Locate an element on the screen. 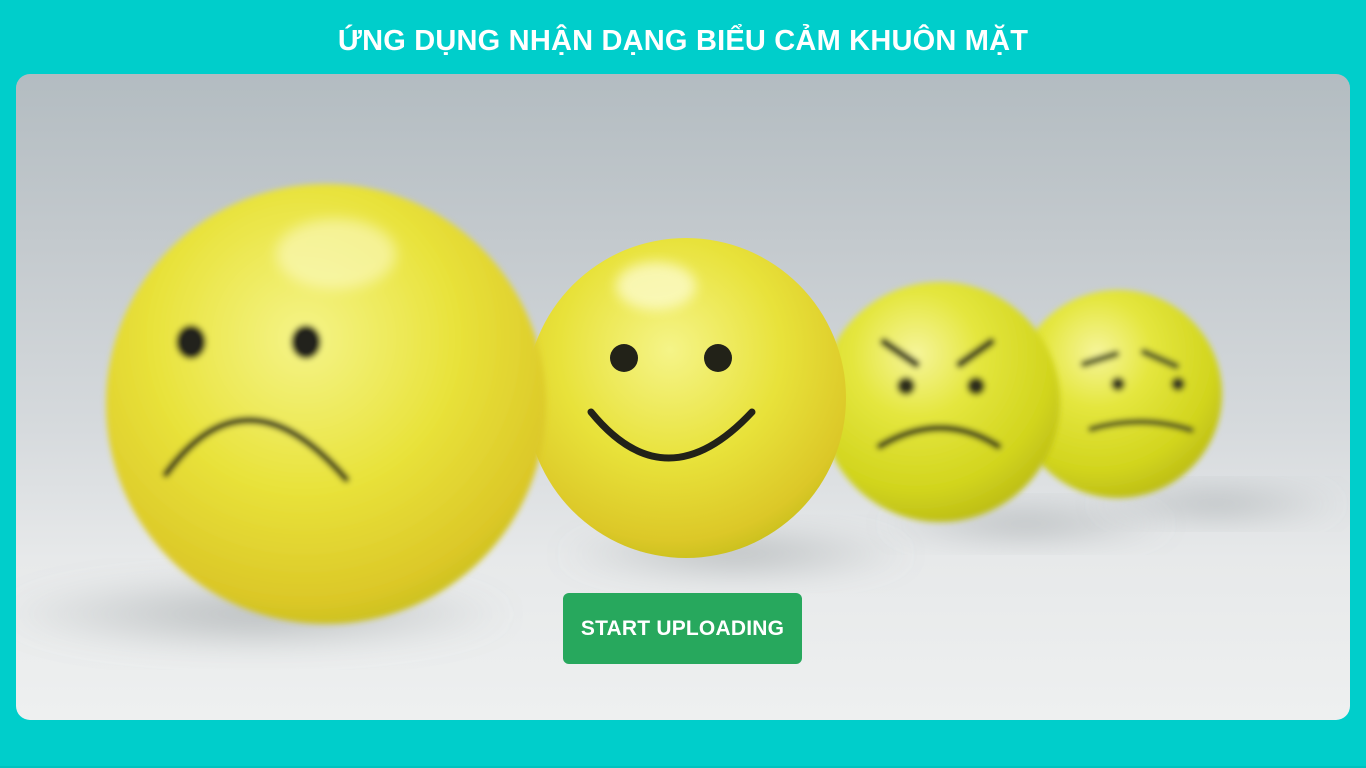 This screenshot has width=1366, height=768. happy-face is located at coordinates (686, 398).